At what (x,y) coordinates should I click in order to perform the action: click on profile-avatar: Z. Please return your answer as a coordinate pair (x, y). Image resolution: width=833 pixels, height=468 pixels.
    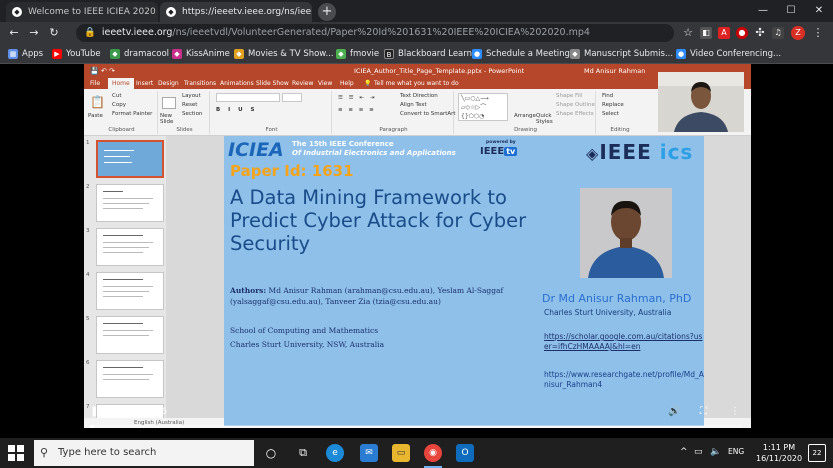
    Looking at the image, I should click on (798, 33).